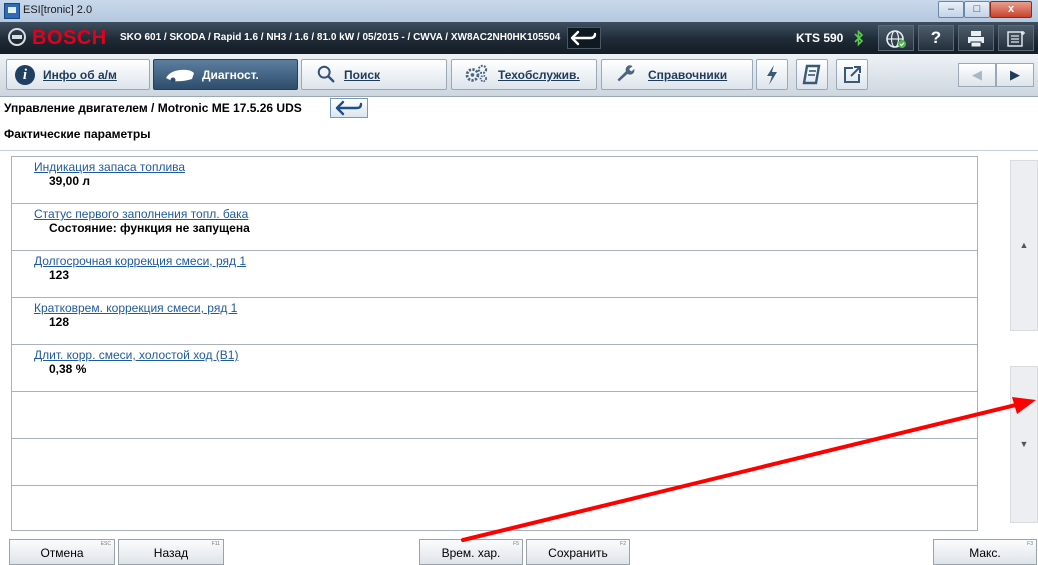 This screenshot has height=565, width=1038. Describe the element at coordinates (494, 180) in the screenshot. I see `parameter-row: Индикация запаса топлива 39,00 л` at that location.